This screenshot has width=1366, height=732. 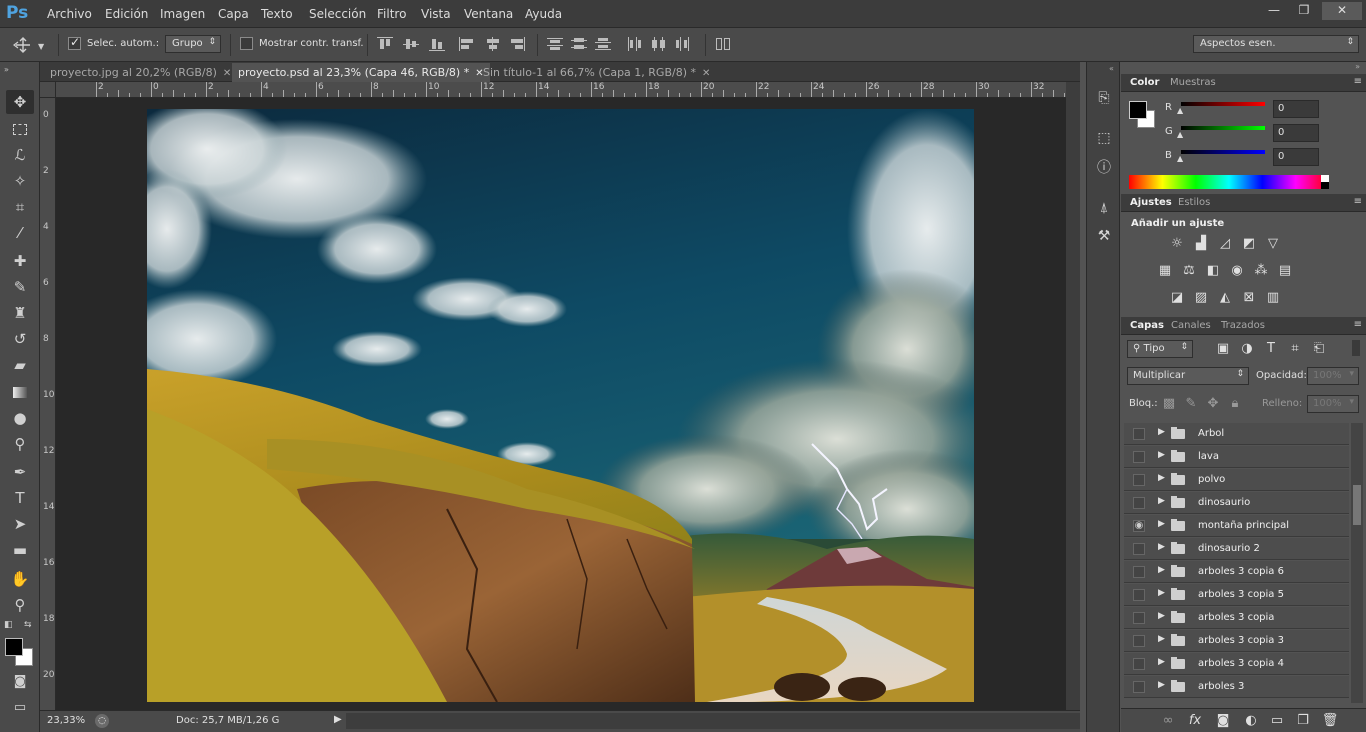 I want to click on eyedropper-tool-icon: ⁄, so click(x=20, y=233).